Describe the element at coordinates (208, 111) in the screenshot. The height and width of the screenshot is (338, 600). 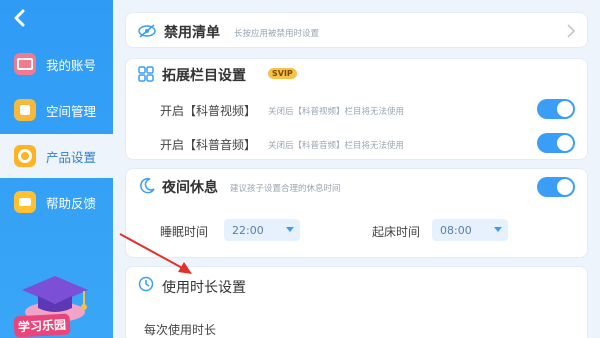
I see `video-toggle-label: 开启【科普视频】` at that location.